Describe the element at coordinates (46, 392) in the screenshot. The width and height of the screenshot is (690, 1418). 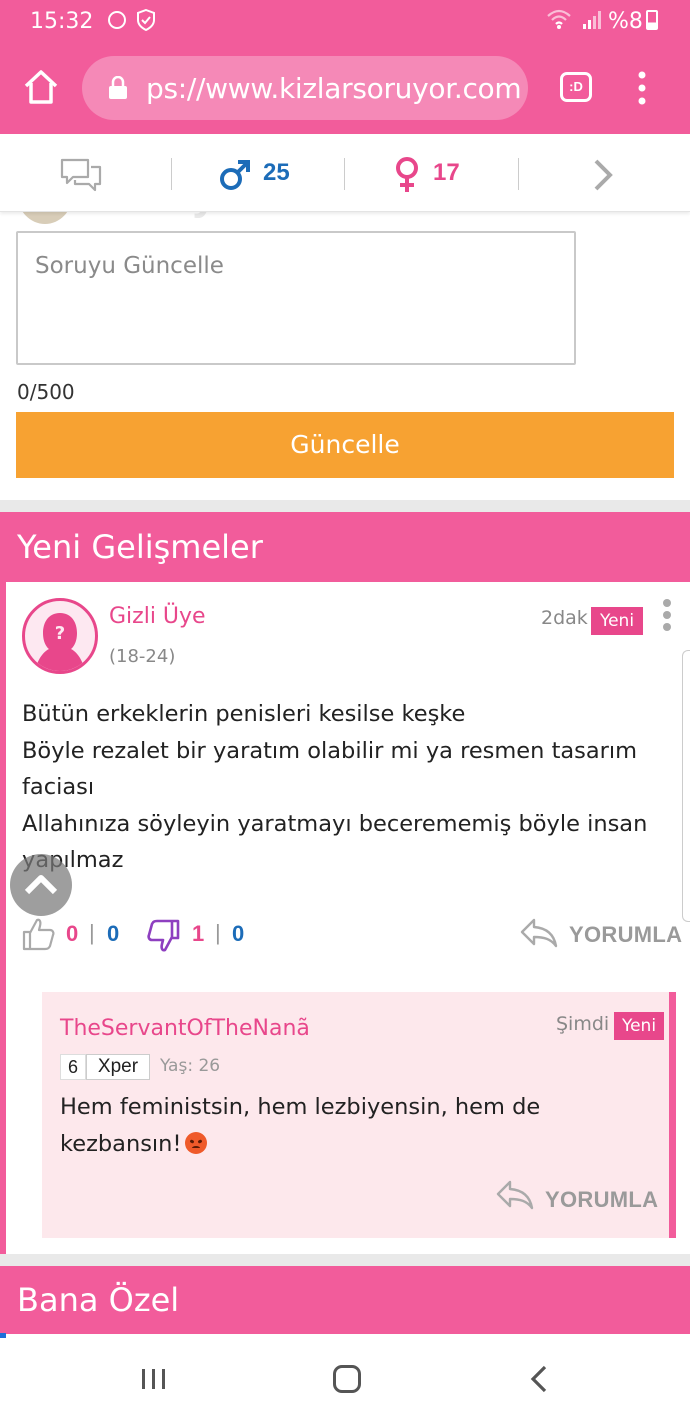
I see `character-counter: 0/500` at that location.